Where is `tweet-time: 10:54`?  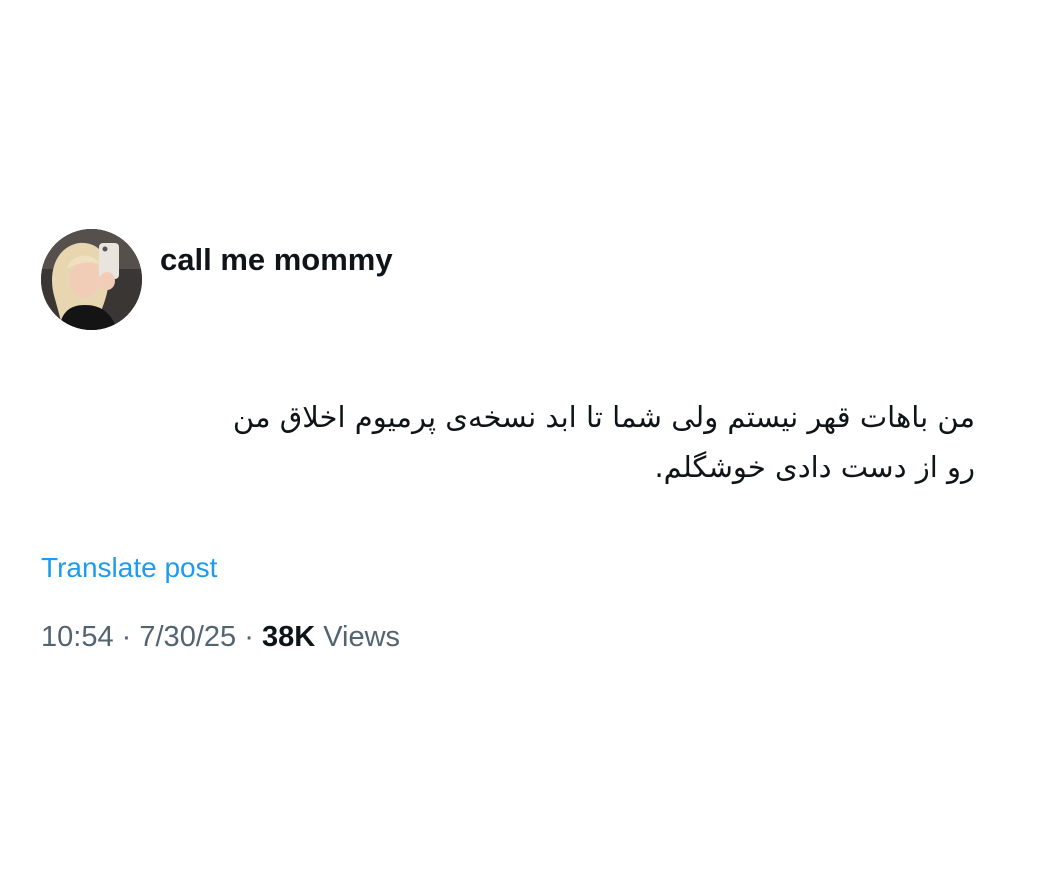
tweet-time: 10:54 is located at coordinates (77, 637).